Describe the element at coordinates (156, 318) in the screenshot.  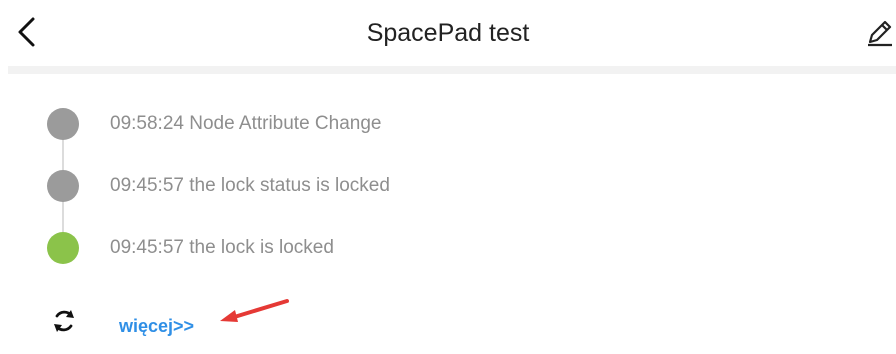
I see `more-link: więcej>>` at that location.